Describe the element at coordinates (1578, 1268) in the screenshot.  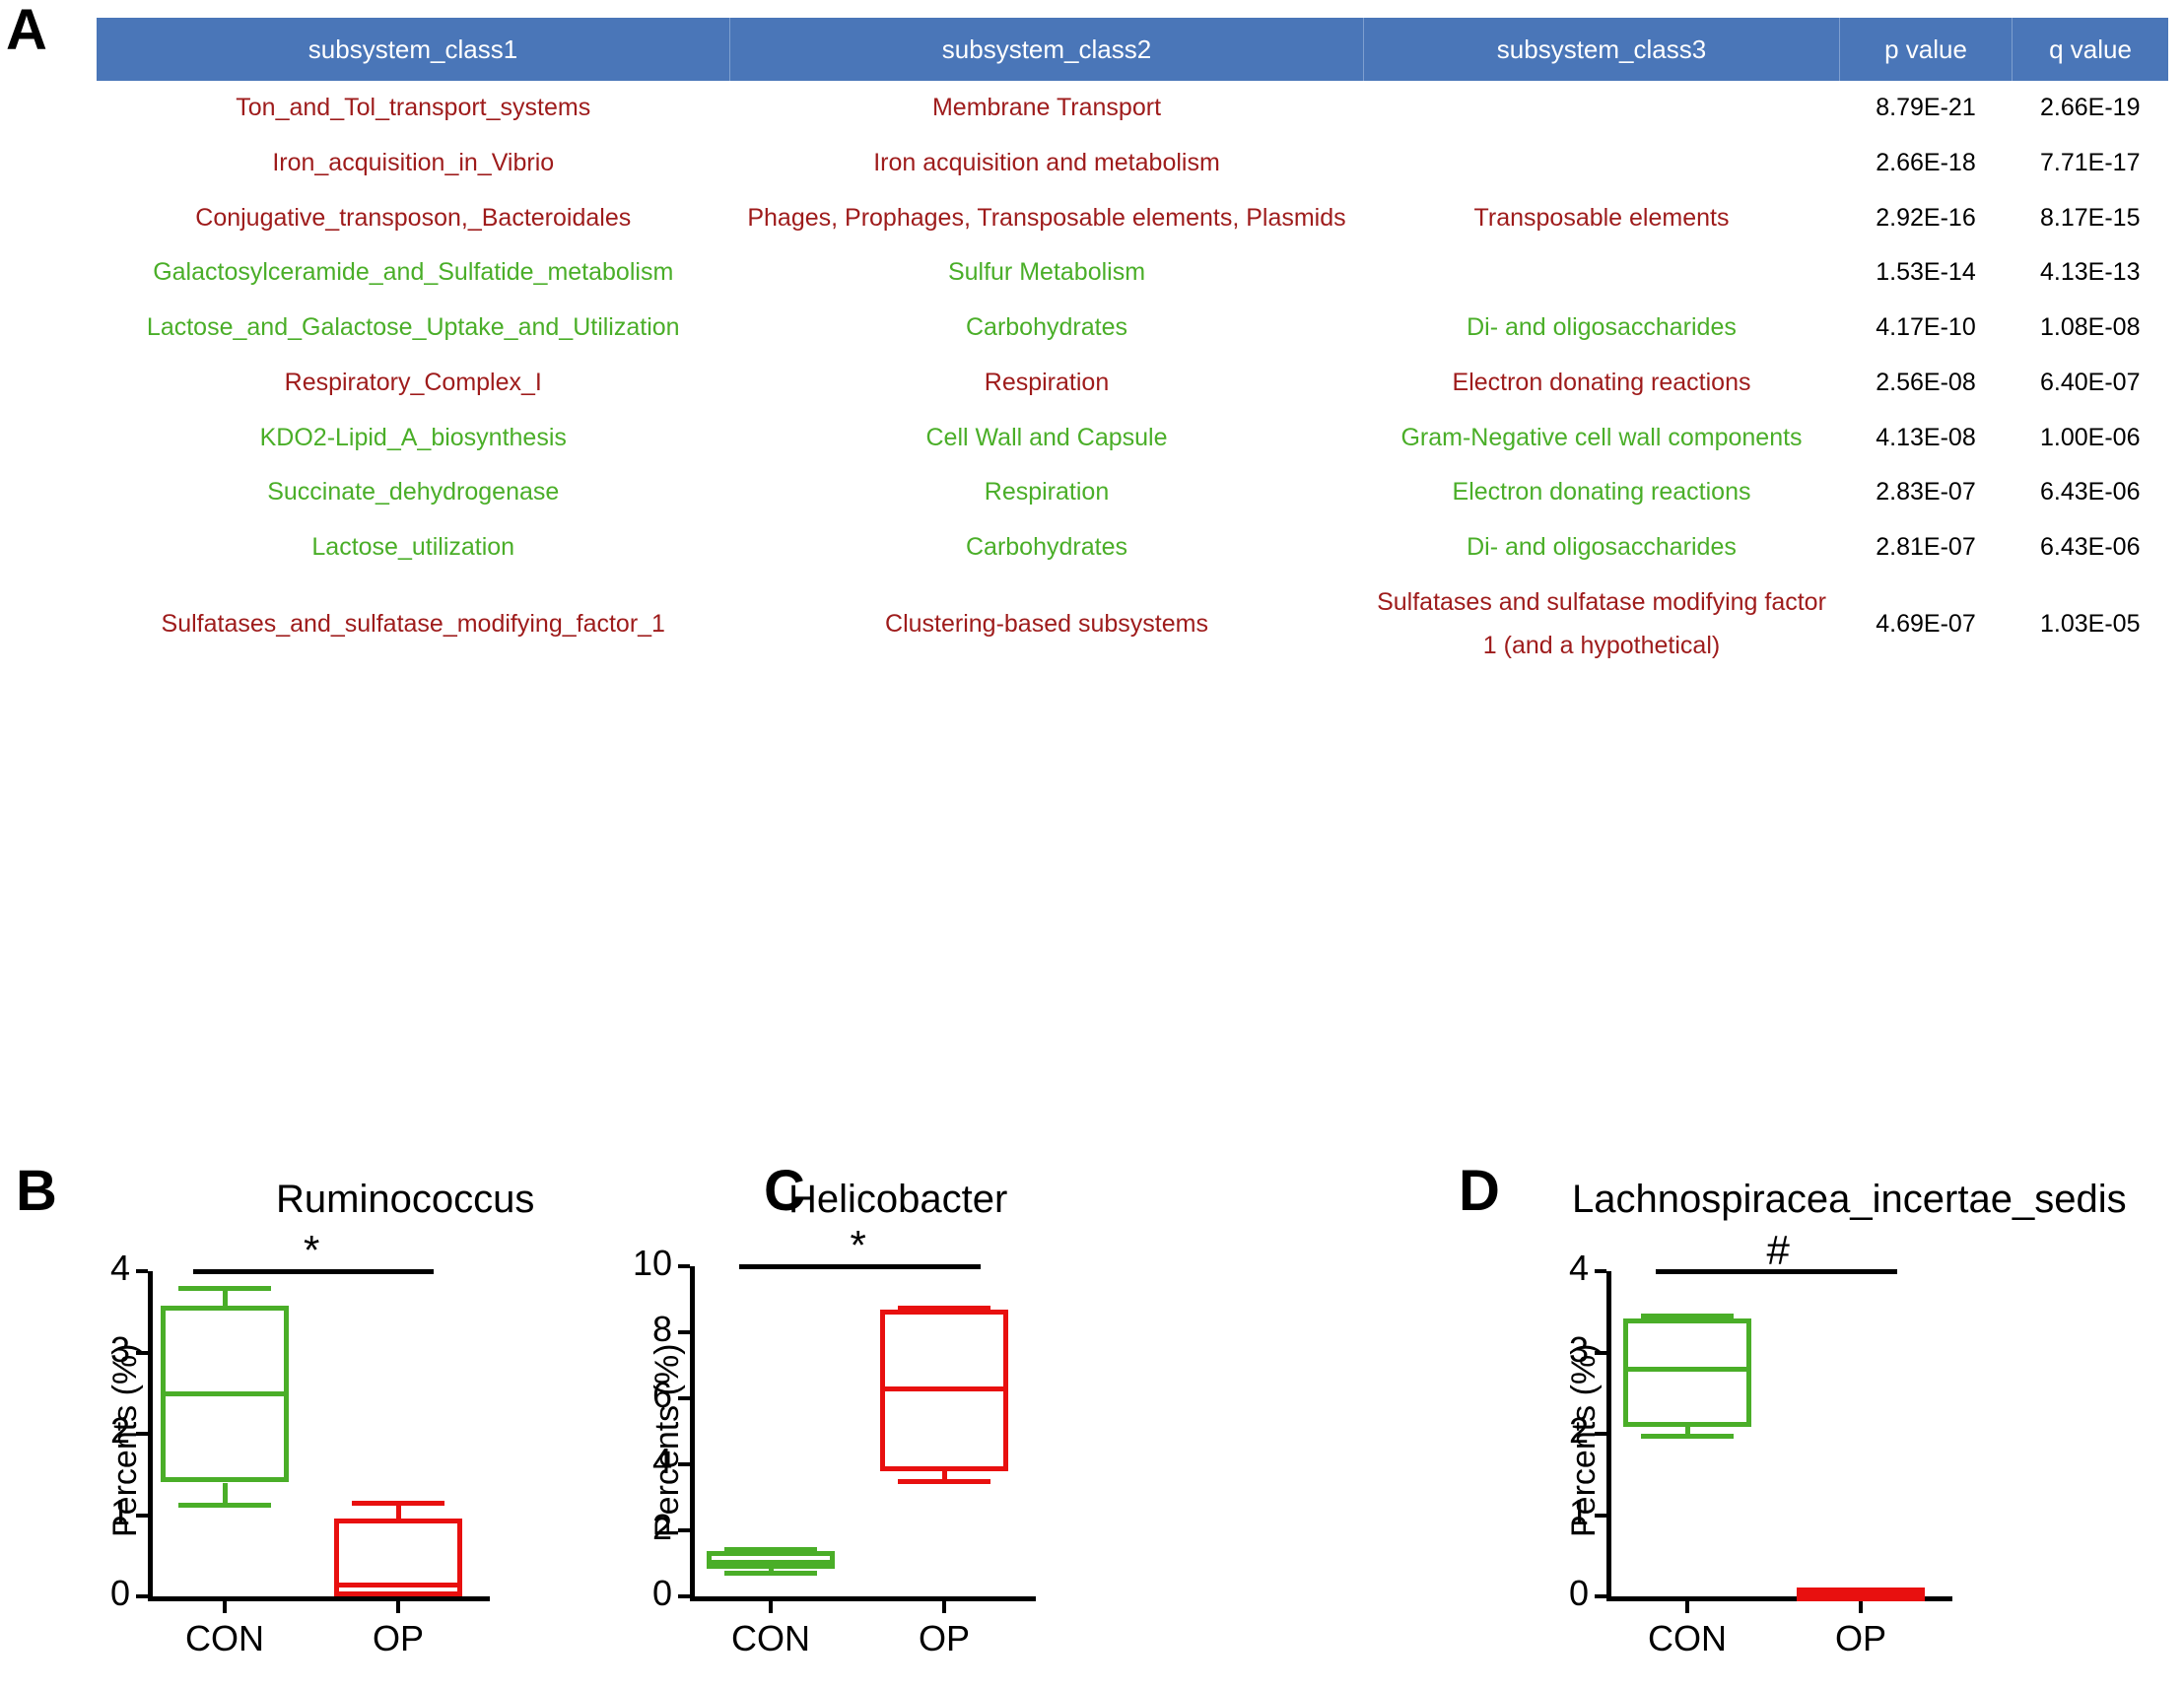
I see `y-tick-label-D-4: 4` at that location.